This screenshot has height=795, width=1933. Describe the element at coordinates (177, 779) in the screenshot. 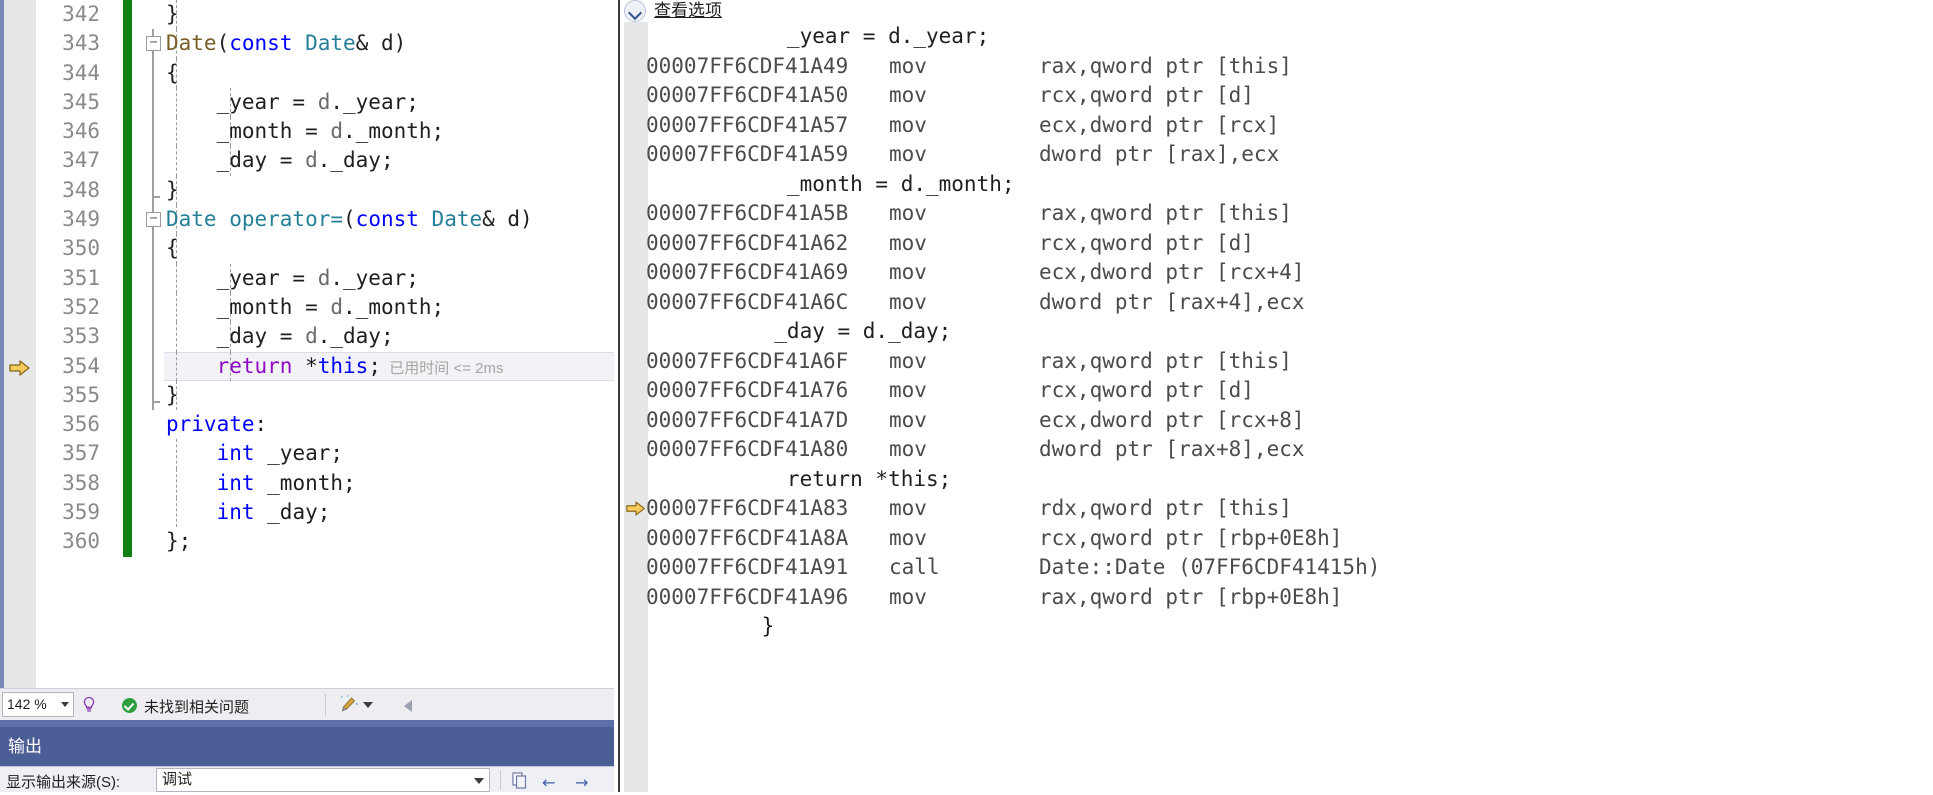

I see `output-source-value: 调试` at that location.